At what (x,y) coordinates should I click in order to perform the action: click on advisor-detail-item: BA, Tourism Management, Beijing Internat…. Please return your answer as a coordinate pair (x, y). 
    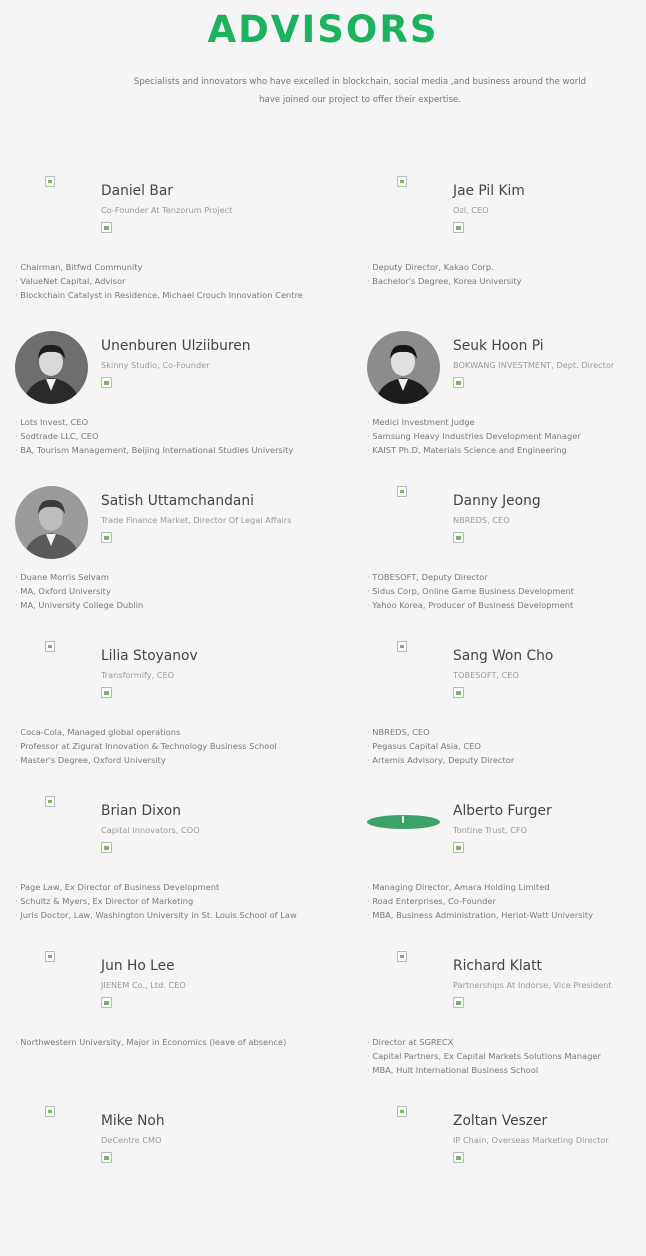
    Looking at the image, I should click on (154, 450).